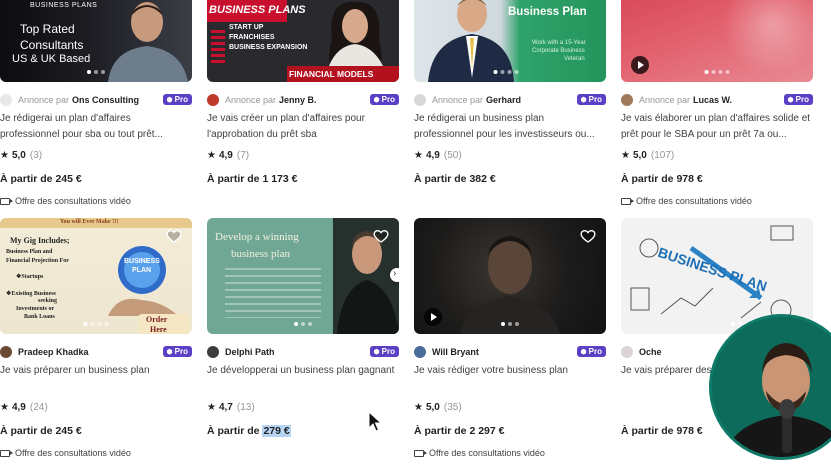 This screenshot has height=466, width=831. What do you see at coordinates (455, 352) in the screenshot?
I see `seller-name: Will Bryant` at bounding box center [455, 352].